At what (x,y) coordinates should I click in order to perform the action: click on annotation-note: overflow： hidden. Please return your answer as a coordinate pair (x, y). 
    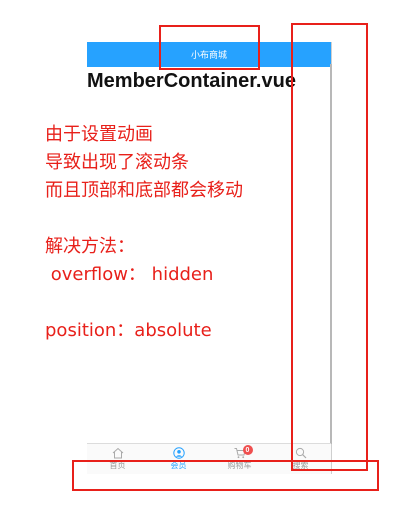
    Looking at the image, I should click on (129, 274).